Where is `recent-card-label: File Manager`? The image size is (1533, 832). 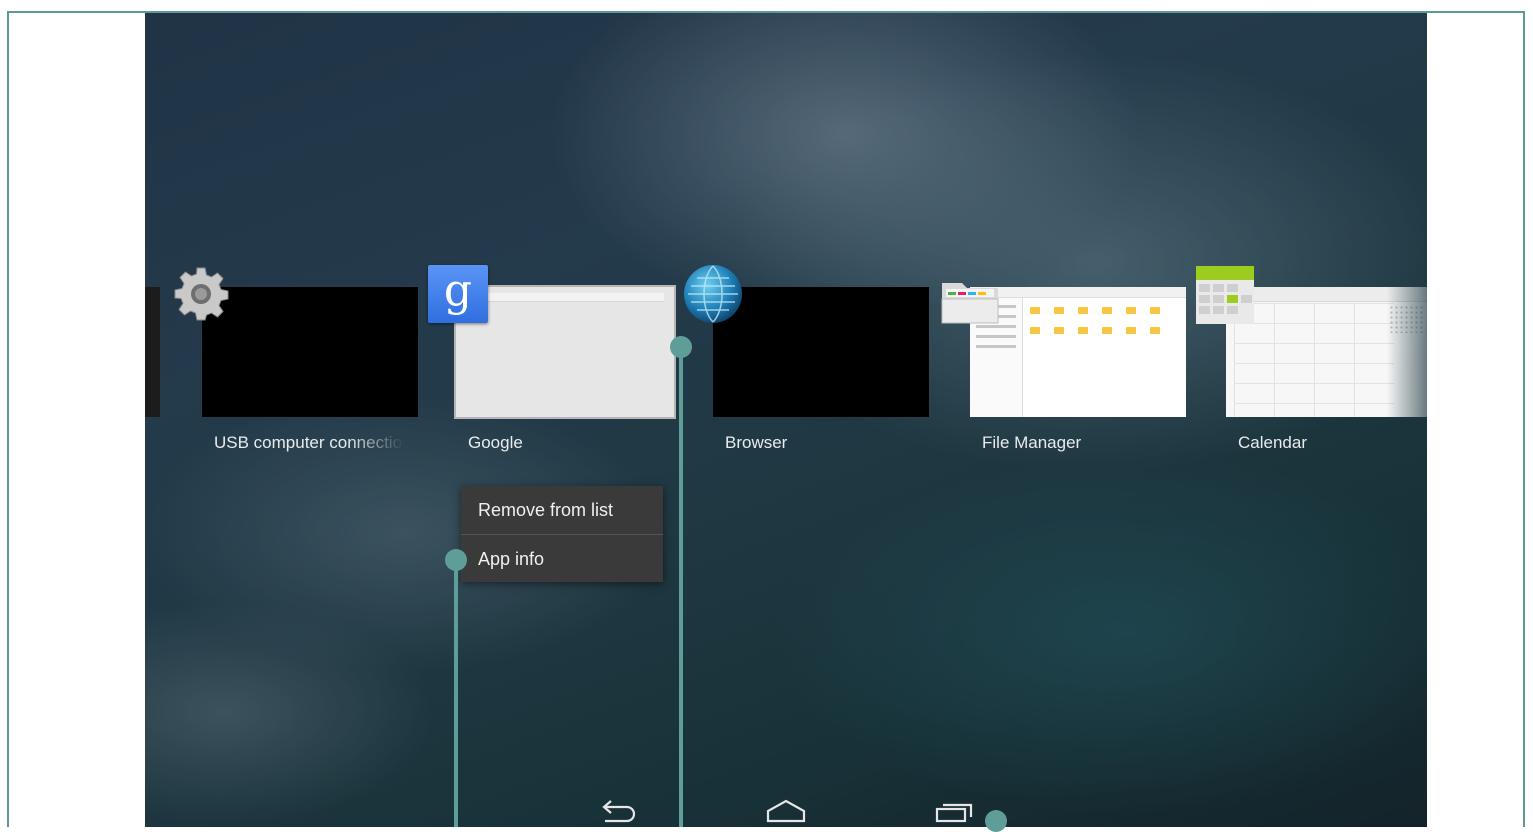
recent-card-label: File Manager is located at coordinates (1032, 442).